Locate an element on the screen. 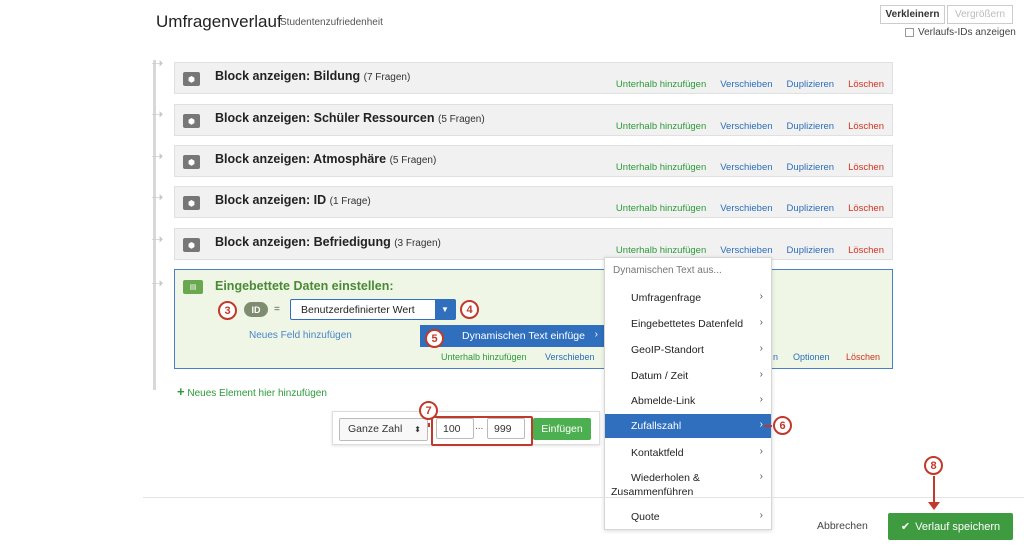 This screenshot has width=1024, height=549. step-marker-5: 5 is located at coordinates (434, 338).